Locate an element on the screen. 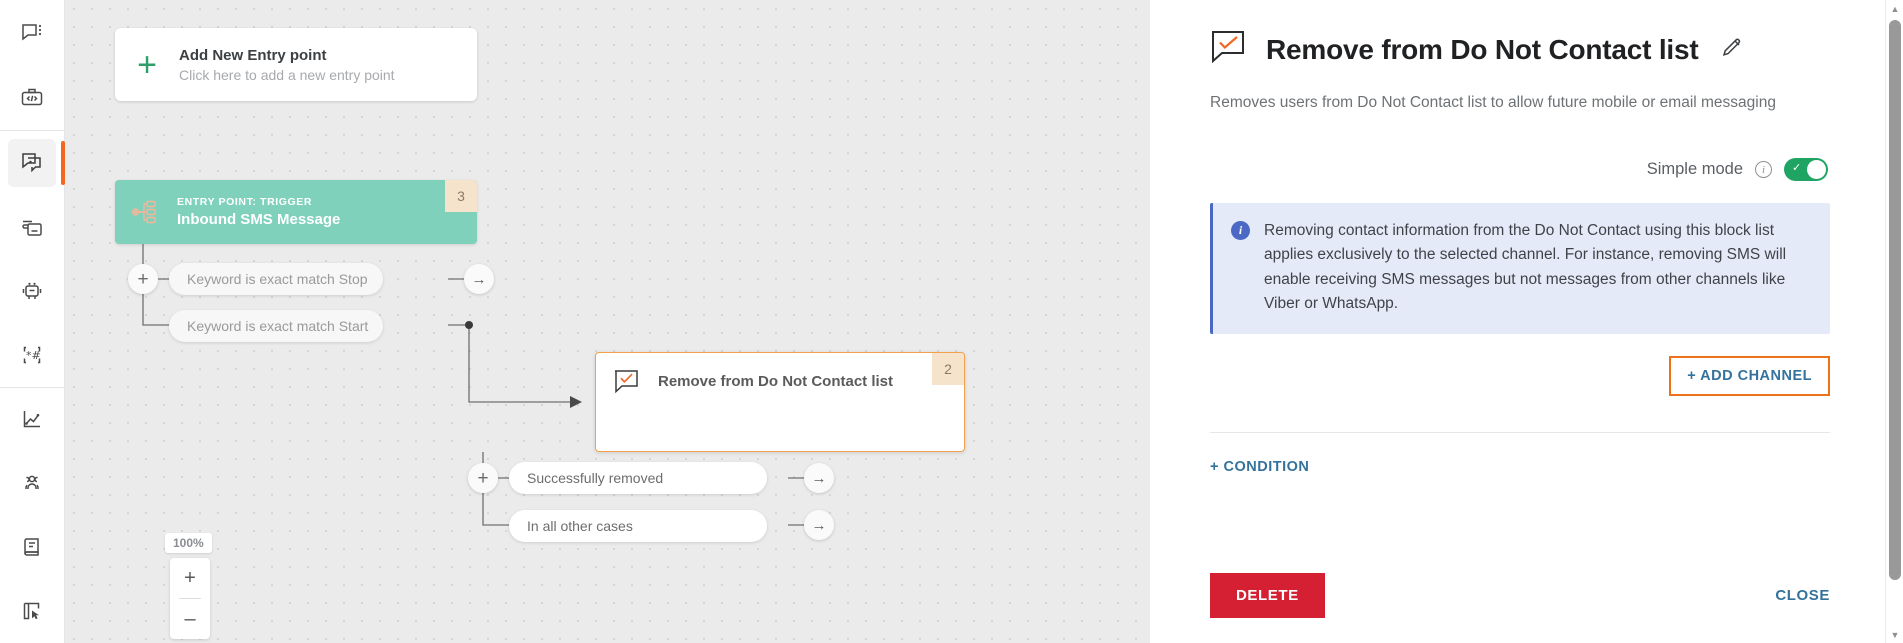  action-node-row: Remove from Do Not Contact list is located at coordinates (780, 374).